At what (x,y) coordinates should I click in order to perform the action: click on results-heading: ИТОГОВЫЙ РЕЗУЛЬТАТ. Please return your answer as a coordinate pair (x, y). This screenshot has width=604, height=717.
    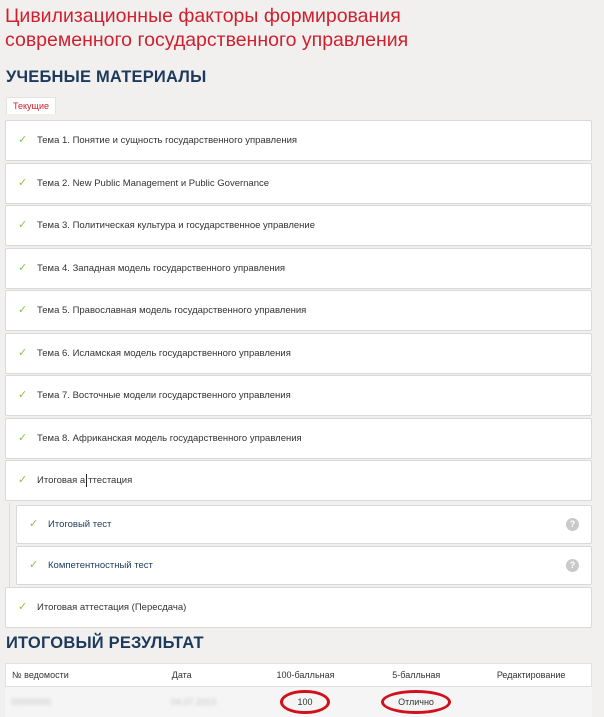
    Looking at the image, I should click on (105, 643).